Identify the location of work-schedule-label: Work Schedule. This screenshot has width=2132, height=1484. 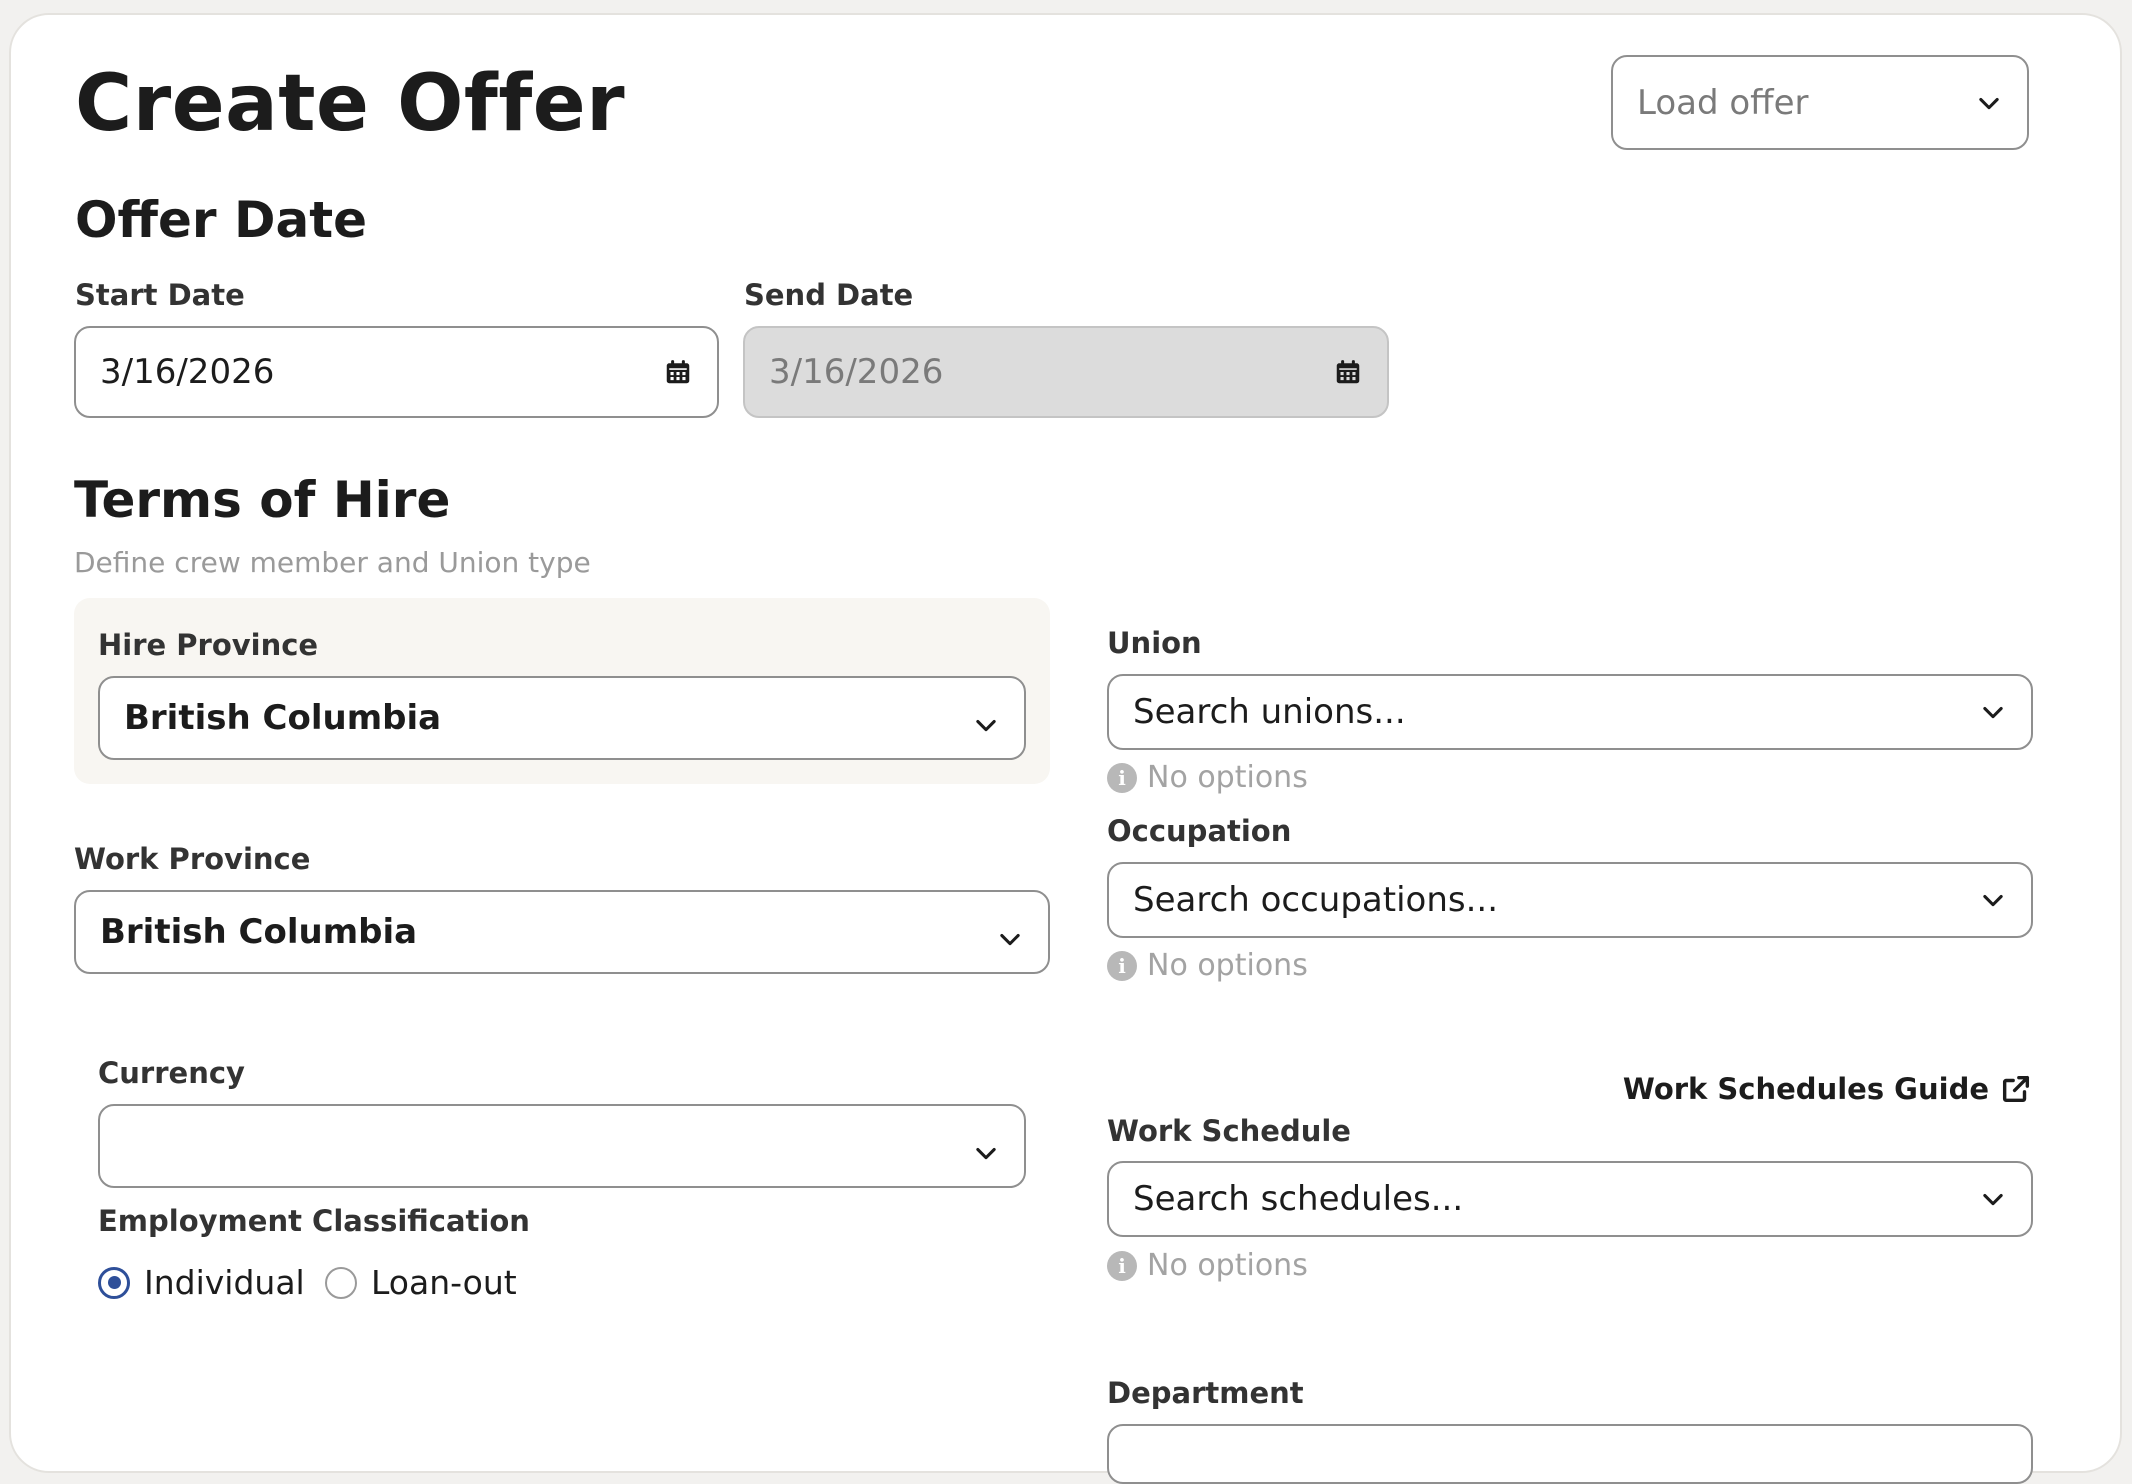
(1229, 1131).